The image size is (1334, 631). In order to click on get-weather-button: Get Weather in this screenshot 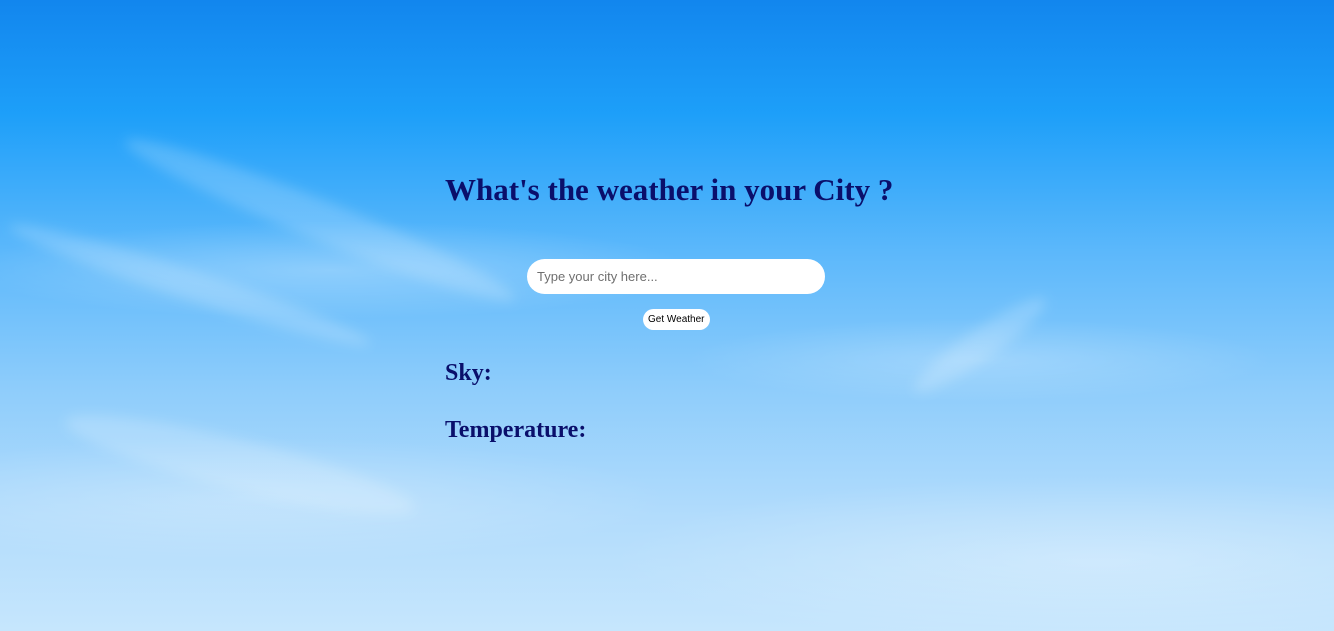, I will do `click(676, 319)`.